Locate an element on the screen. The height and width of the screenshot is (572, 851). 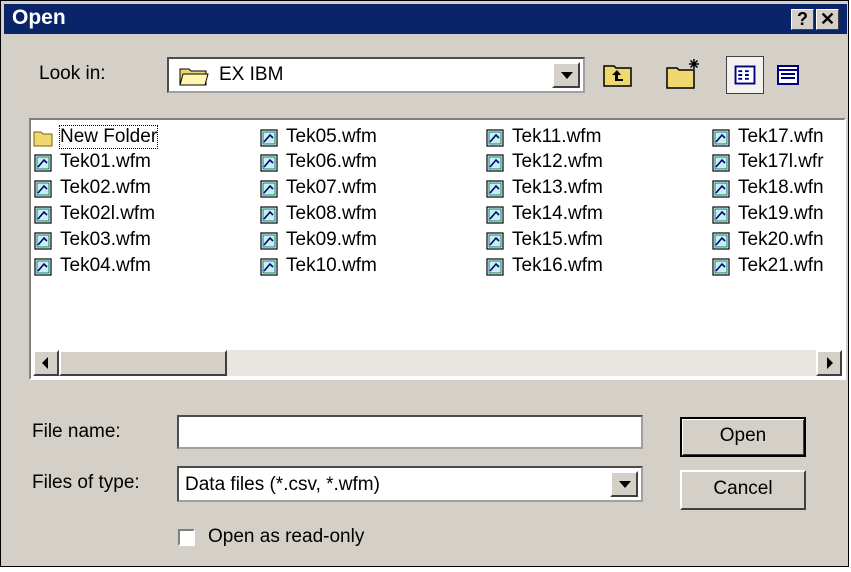
list-view-icon is located at coordinates (745, 75).